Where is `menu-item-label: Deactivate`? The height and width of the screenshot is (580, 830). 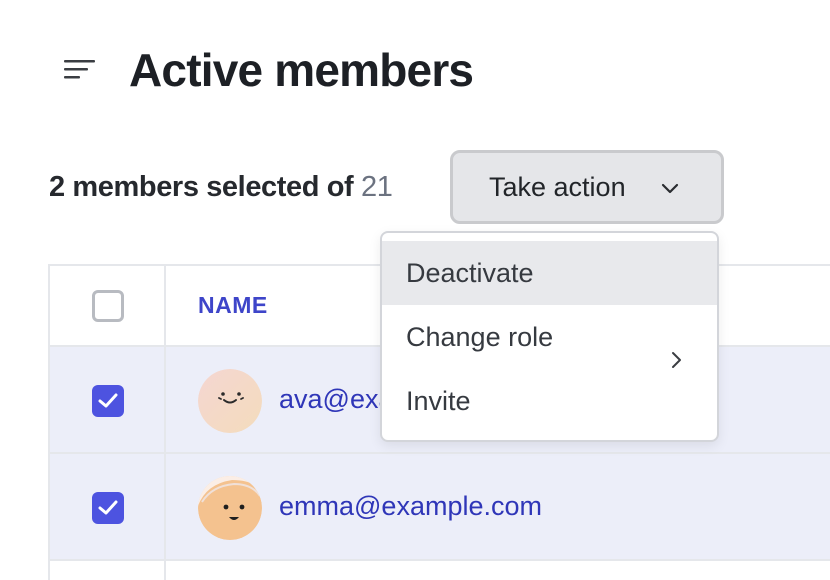 menu-item-label: Deactivate is located at coordinates (470, 273).